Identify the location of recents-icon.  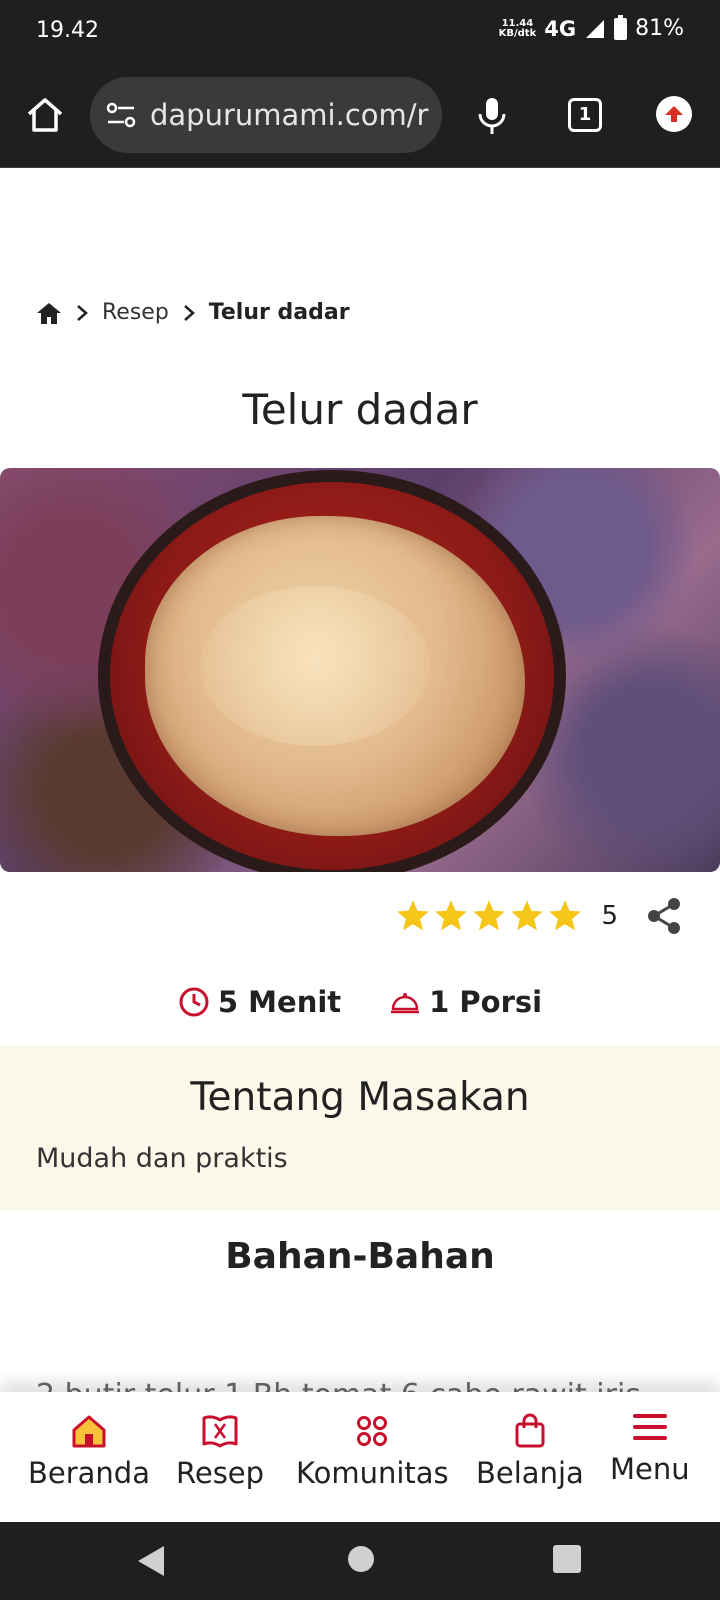
(567, 1559).